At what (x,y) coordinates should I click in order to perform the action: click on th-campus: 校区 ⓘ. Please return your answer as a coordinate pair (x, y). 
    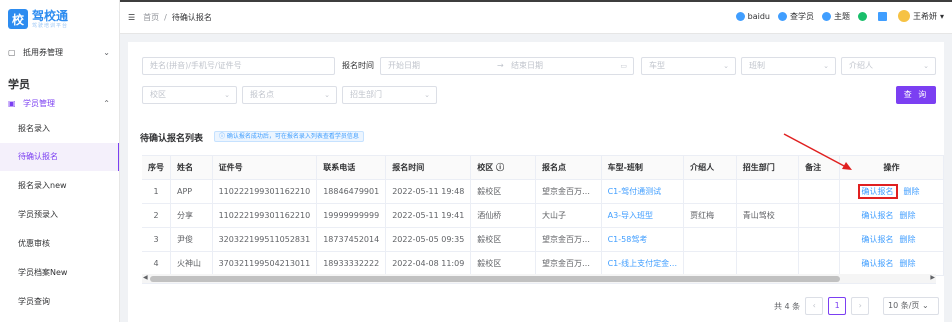
    Looking at the image, I should click on (503, 167).